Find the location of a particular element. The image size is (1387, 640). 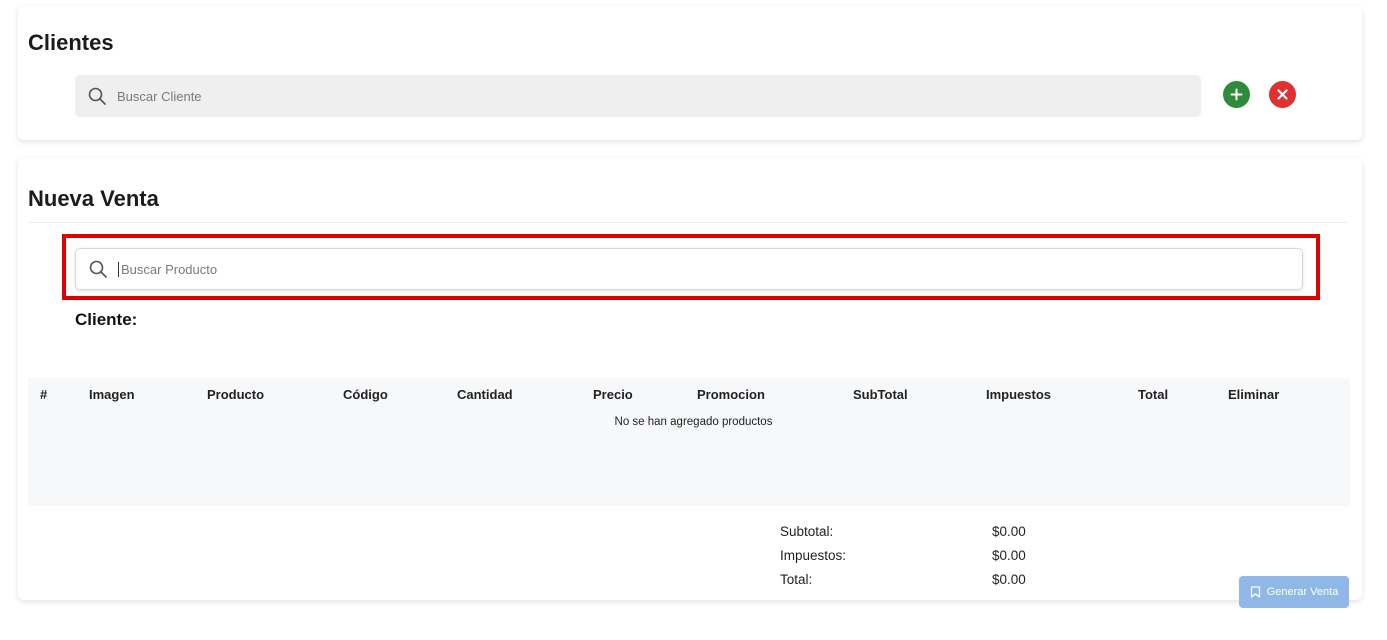

subtotal-value: $0.00 is located at coordinates (1009, 531).